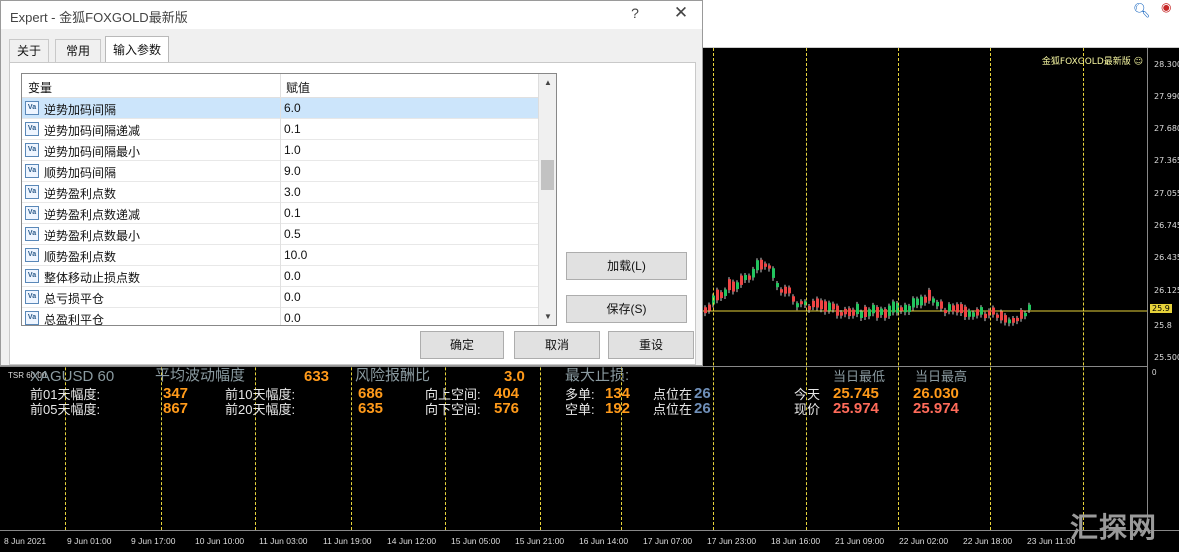 The image size is (1179, 552). I want to click on d20-value: 635, so click(371, 408).